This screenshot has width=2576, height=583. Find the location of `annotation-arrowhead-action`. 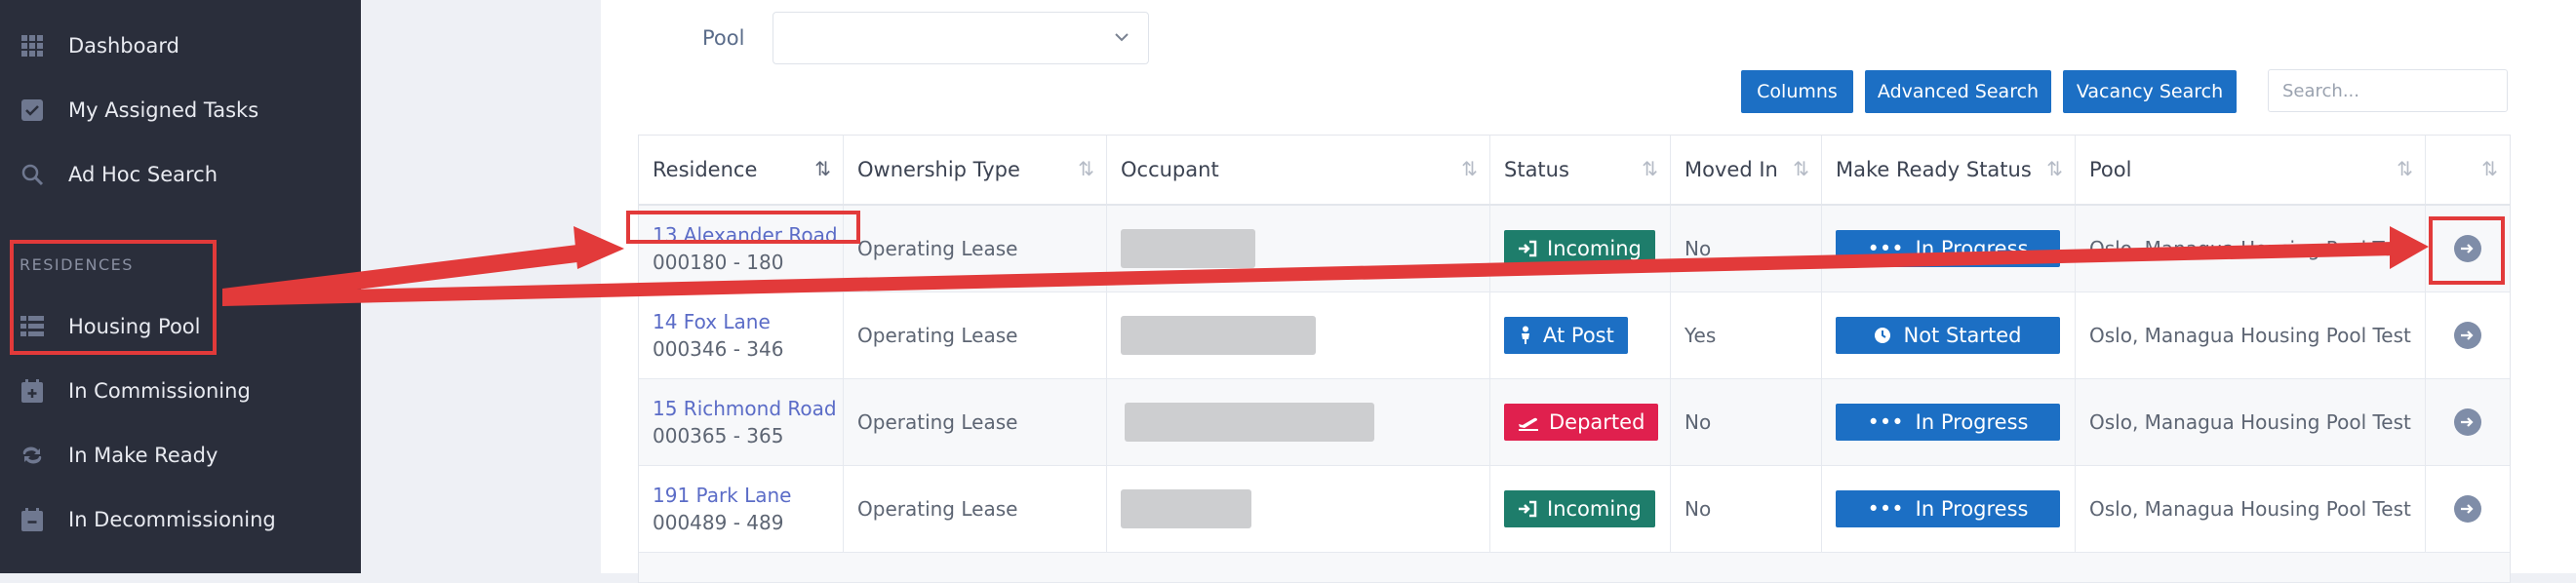

annotation-arrowhead-action is located at coordinates (2409, 247).